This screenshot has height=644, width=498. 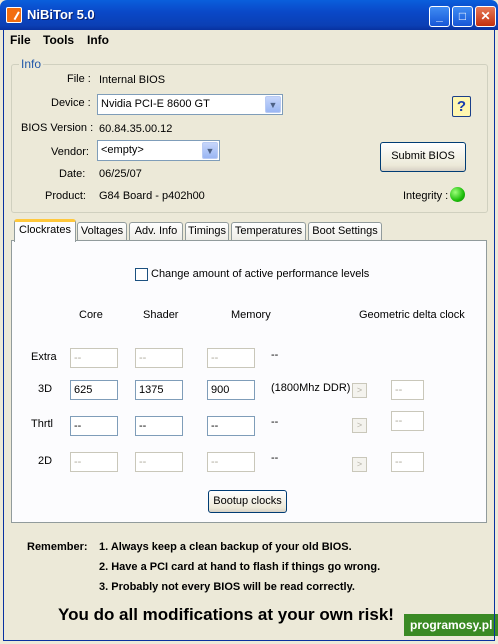 I want to click on thrtl-shader-input: --, so click(x=159, y=426).